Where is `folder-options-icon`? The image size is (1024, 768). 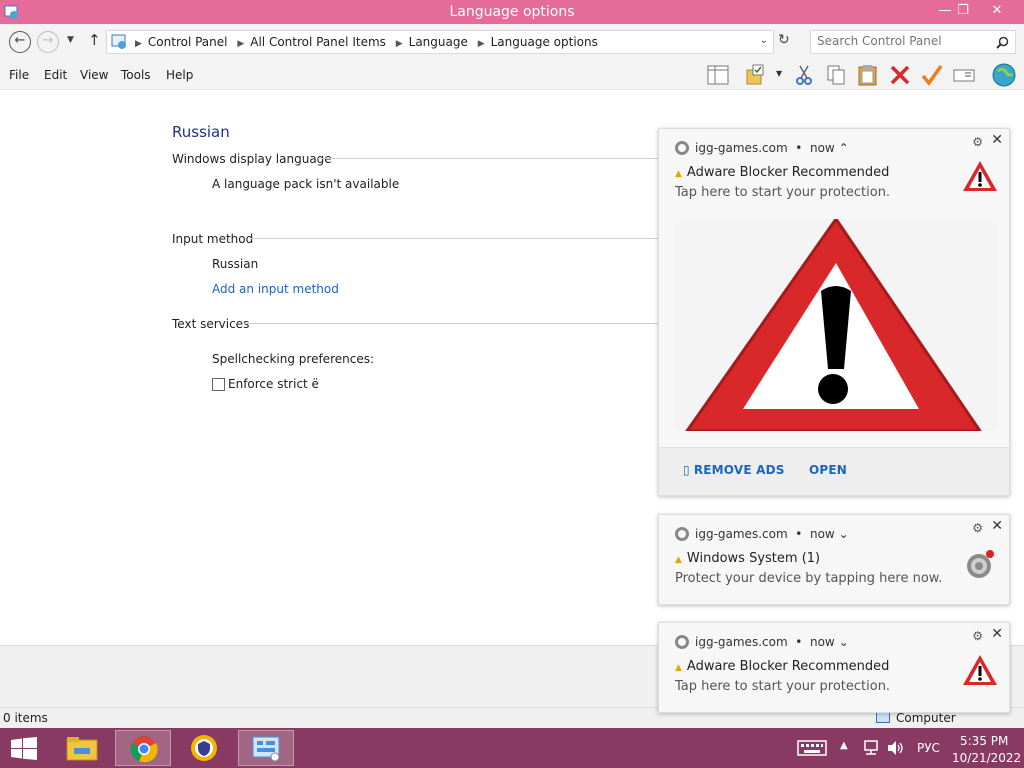
folder-options-icon is located at coordinates (756, 75).